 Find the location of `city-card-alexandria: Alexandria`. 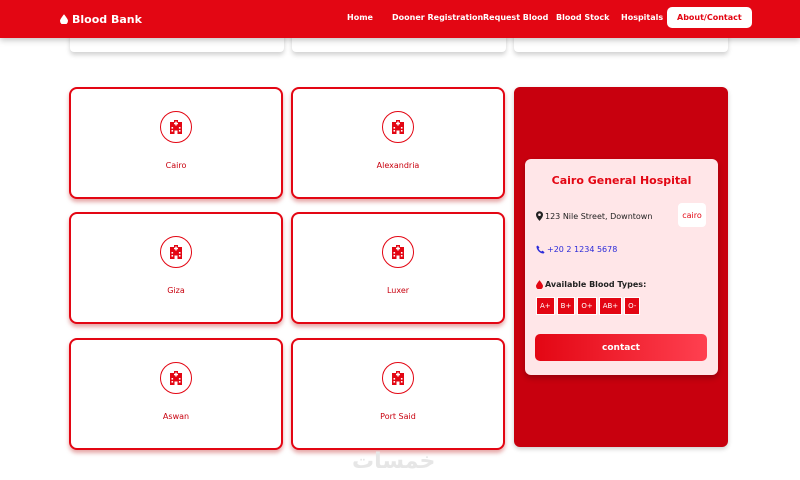

city-card-alexandria: Alexandria is located at coordinates (398, 143).